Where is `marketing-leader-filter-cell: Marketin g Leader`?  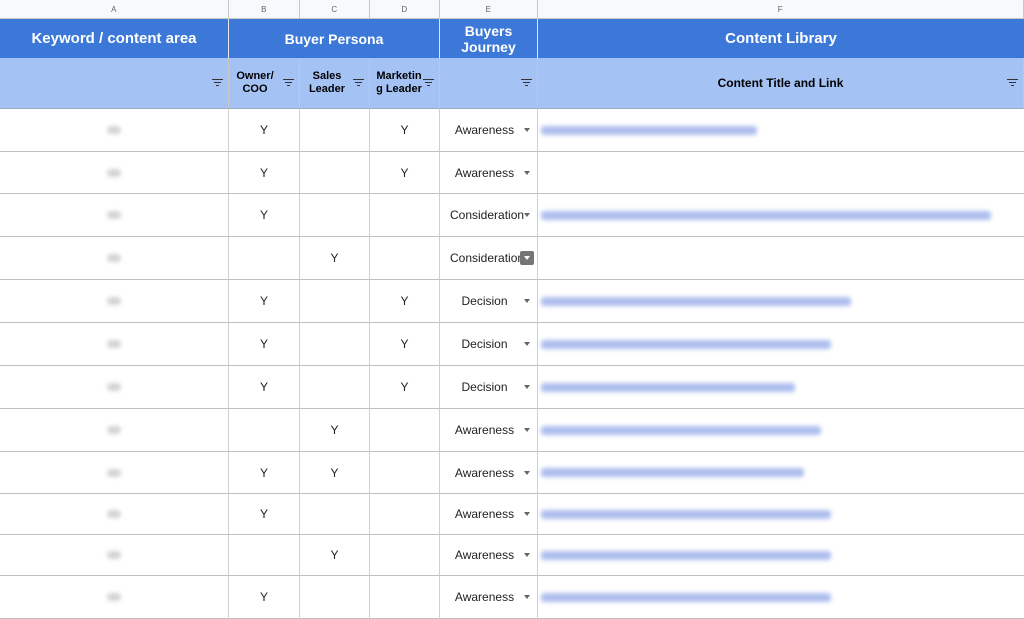
marketing-leader-filter-cell: Marketin g Leader is located at coordinates (405, 83).